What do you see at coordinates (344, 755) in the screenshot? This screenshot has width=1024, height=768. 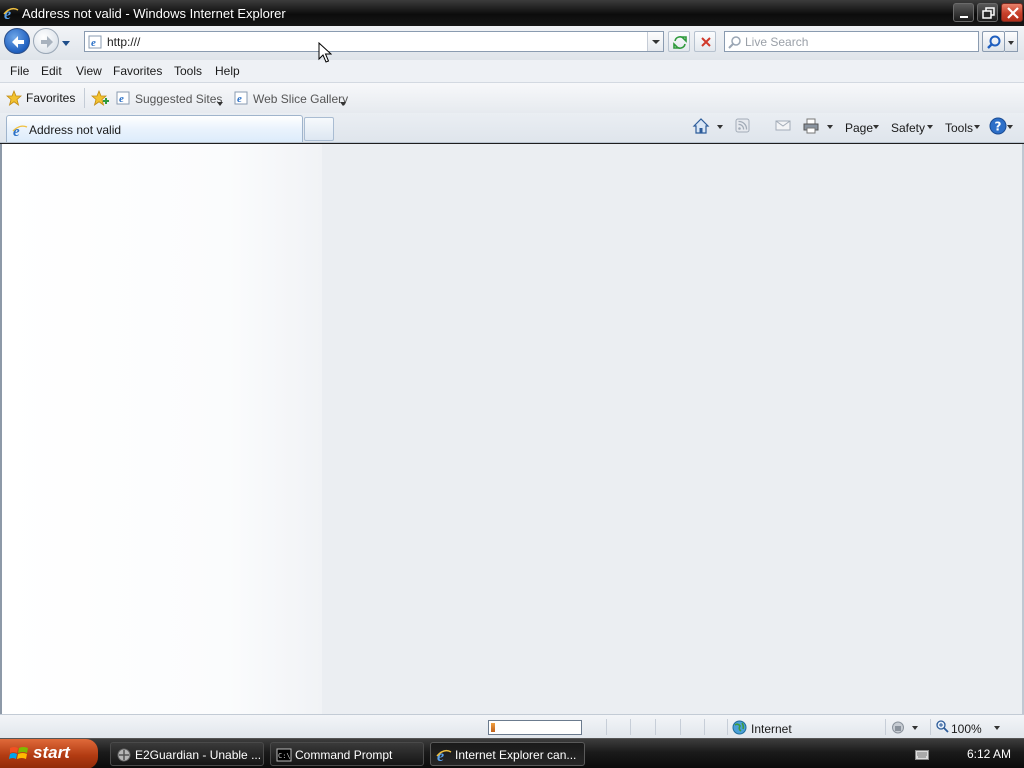 I see `taskbar-button-label: Command Prompt` at bounding box center [344, 755].